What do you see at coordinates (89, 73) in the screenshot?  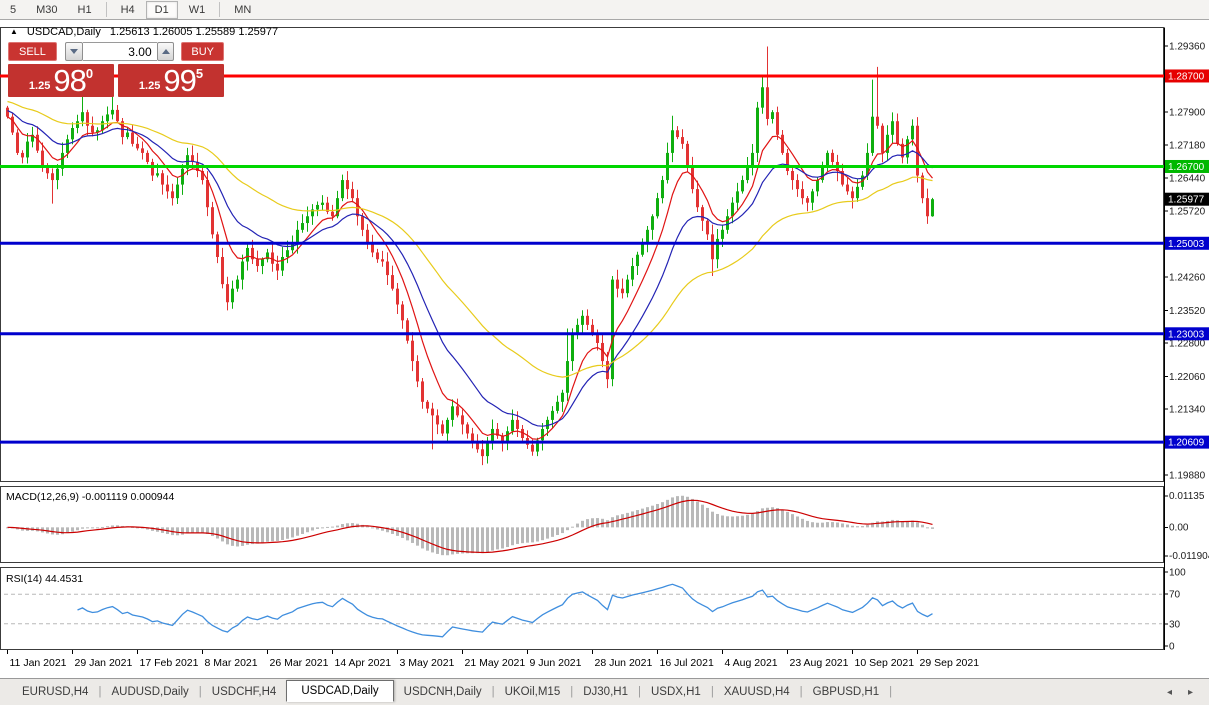 I see `sell-price-sup: 0` at bounding box center [89, 73].